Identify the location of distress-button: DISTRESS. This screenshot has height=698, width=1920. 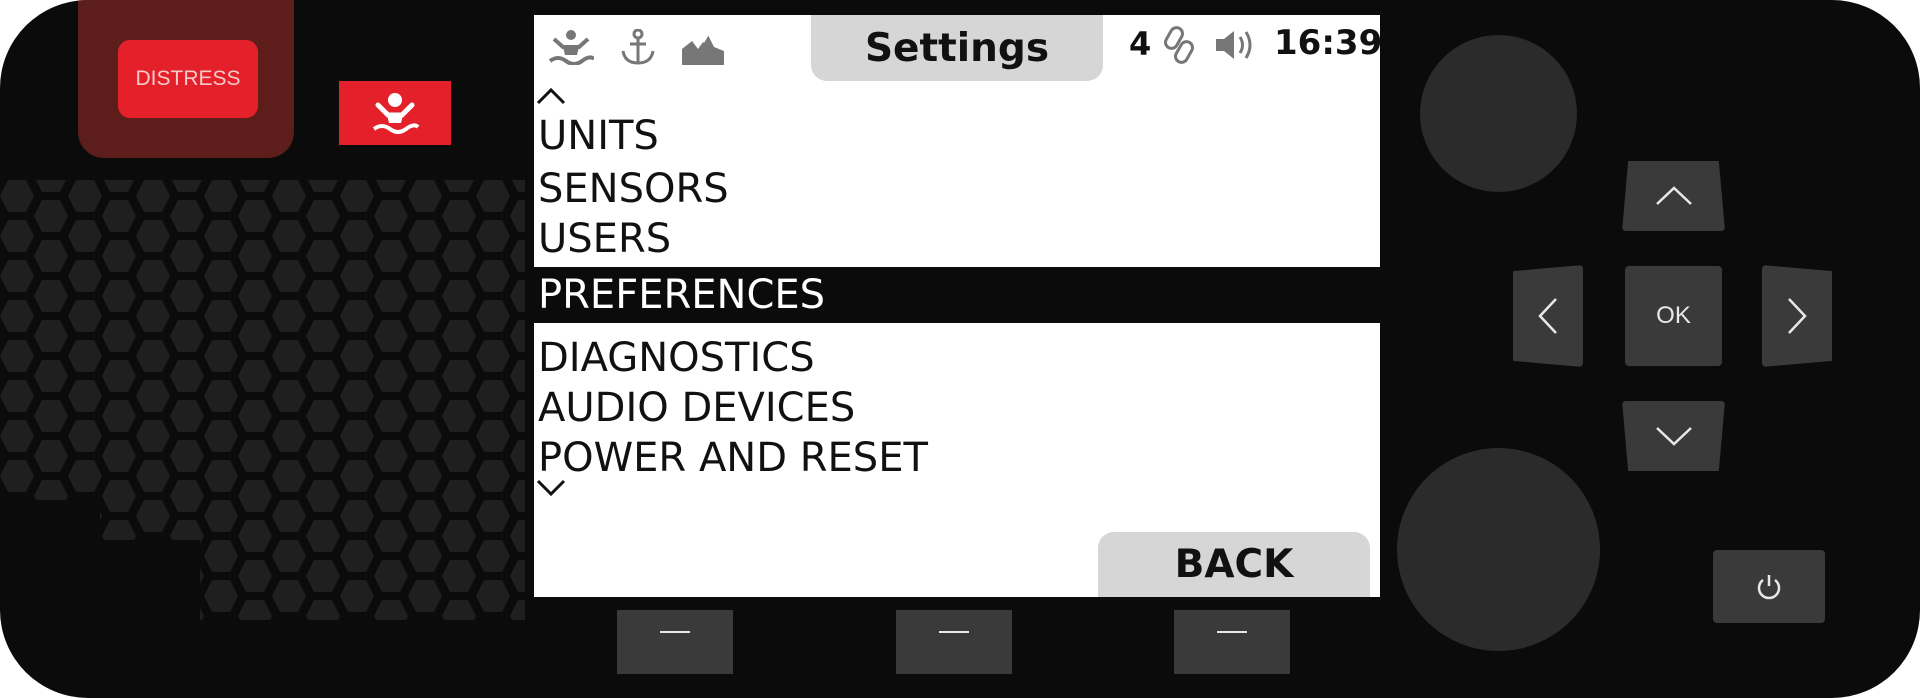
(188, 79).